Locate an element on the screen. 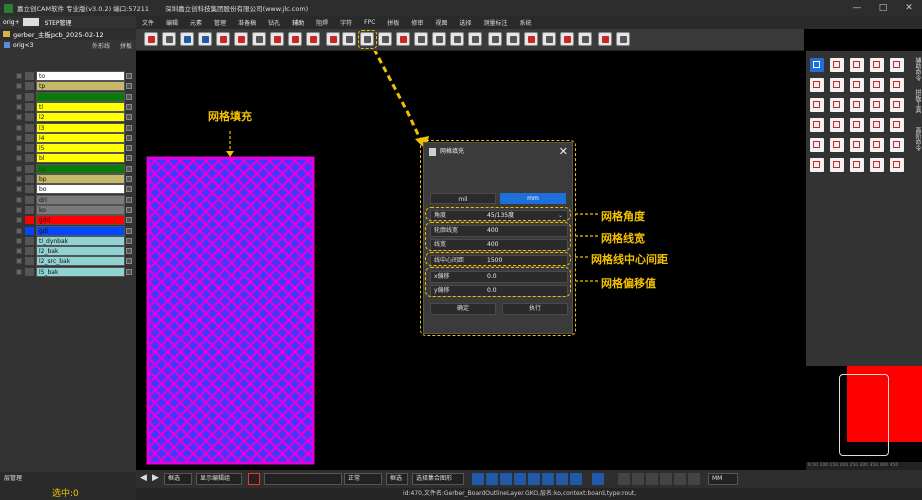  layer-name: bo is located at coordinates (80, 189).